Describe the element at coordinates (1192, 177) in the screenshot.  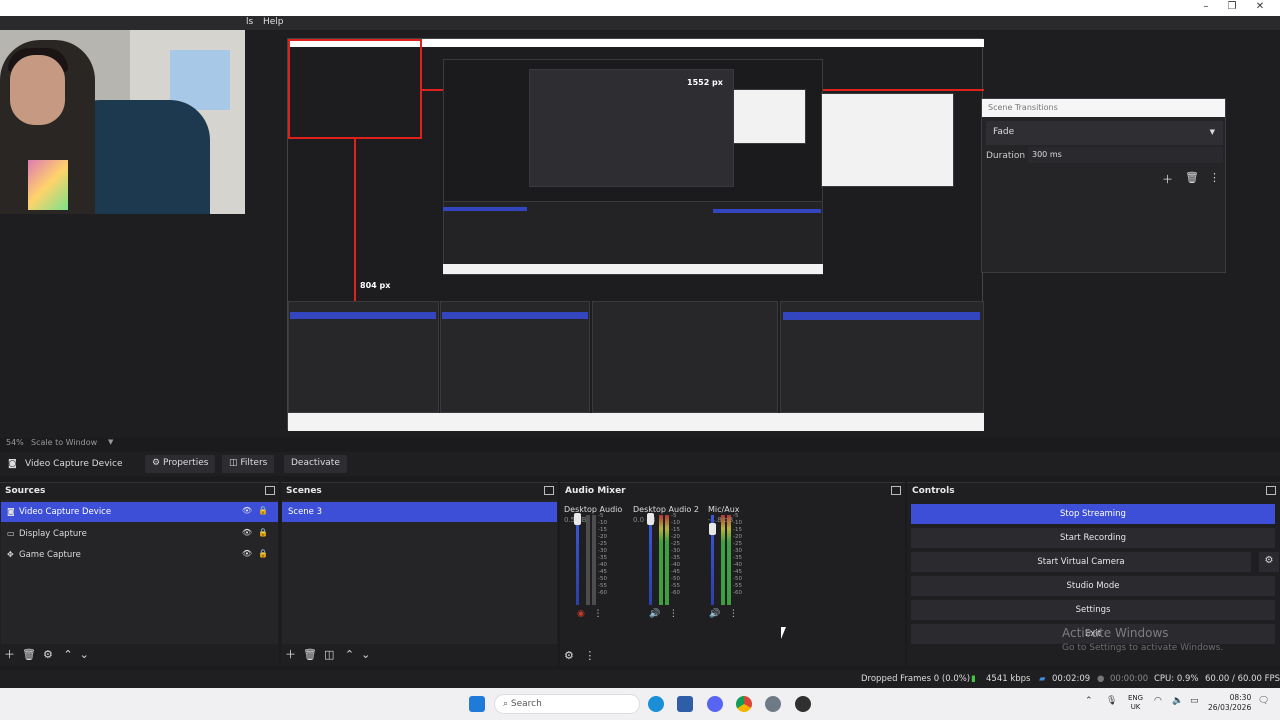
I see `delete-transition-icon: 🗑` at that location.